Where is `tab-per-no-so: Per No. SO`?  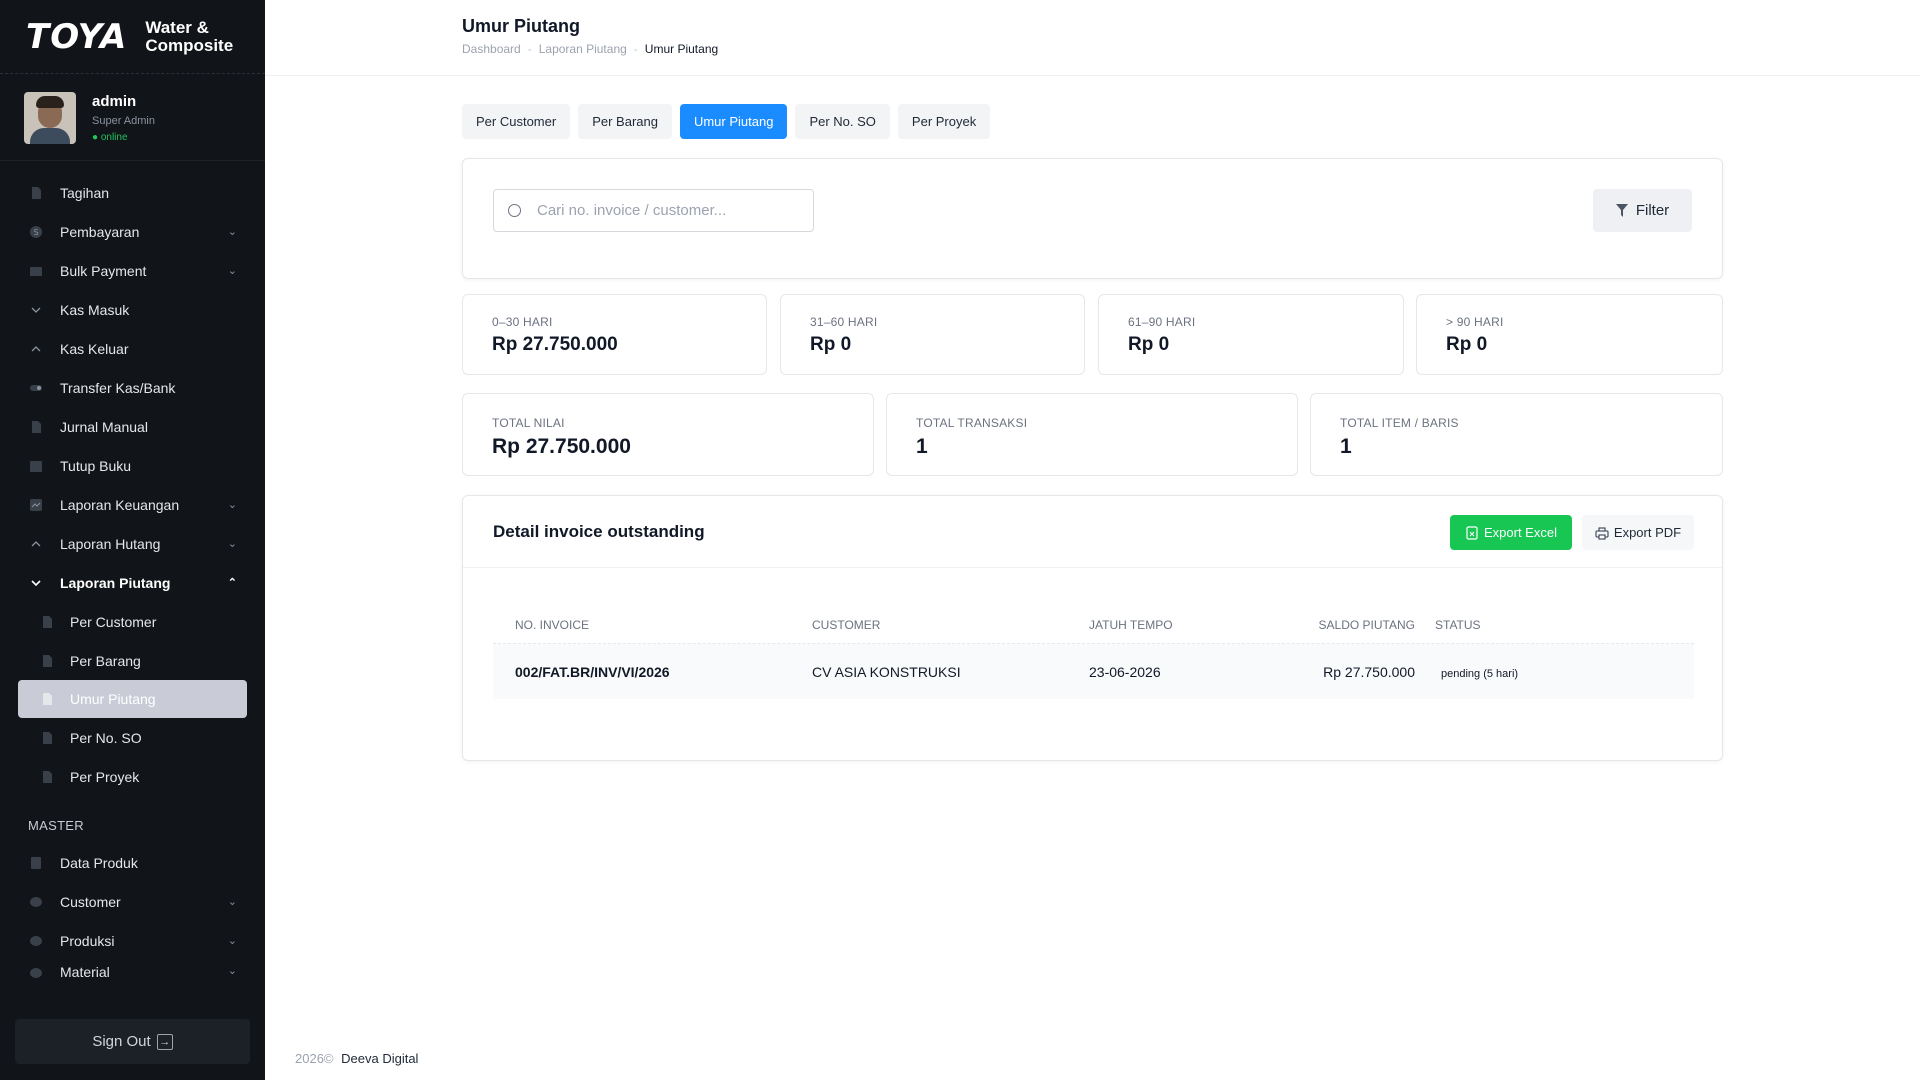
tab-per-no-so: Per No. SO is located at coordinates (842, 121).